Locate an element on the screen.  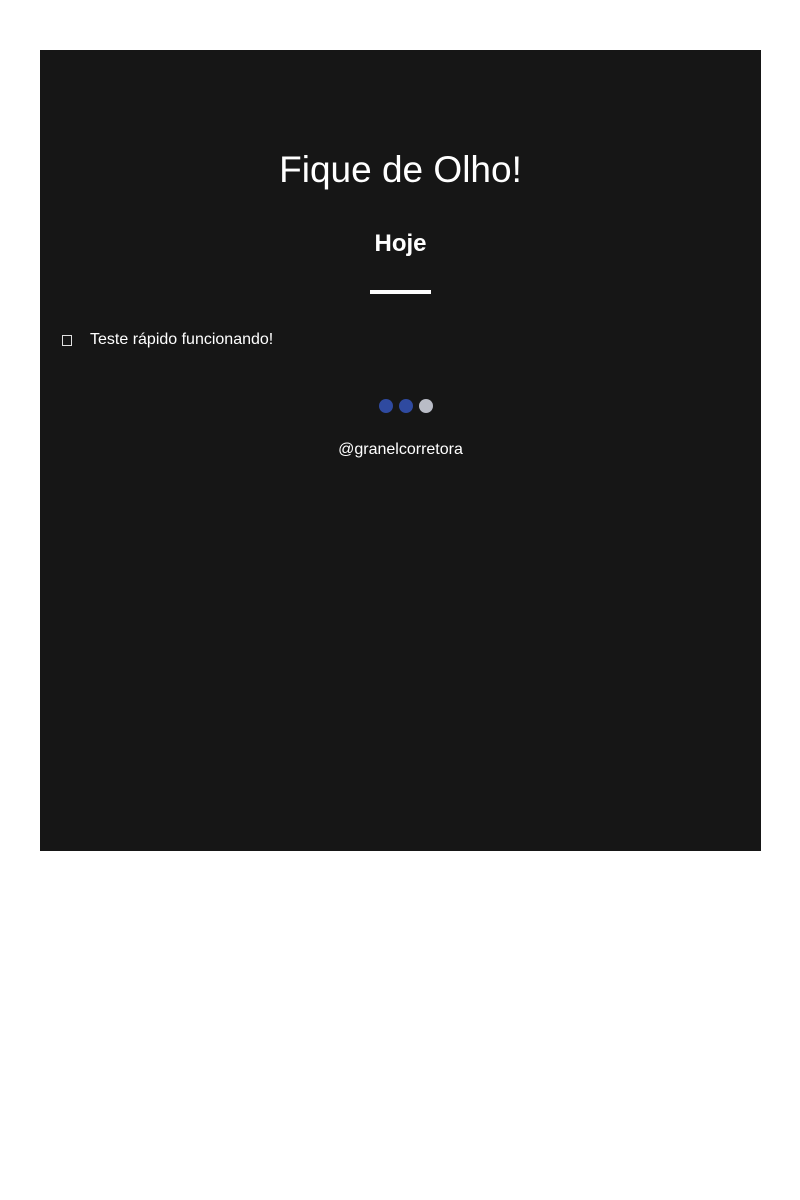
card-subtitle: Hoje is located at coordinates (400, 243).